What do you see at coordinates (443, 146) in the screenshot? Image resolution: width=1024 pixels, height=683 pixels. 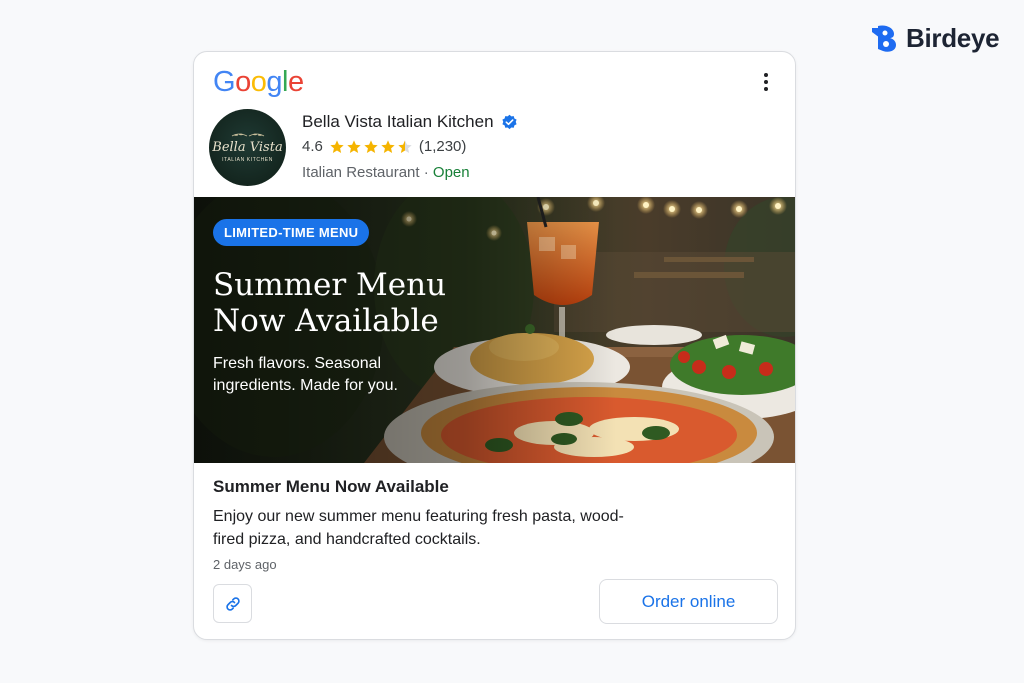 I see `review-count: (1,230)` at bounding box center [443, 146].